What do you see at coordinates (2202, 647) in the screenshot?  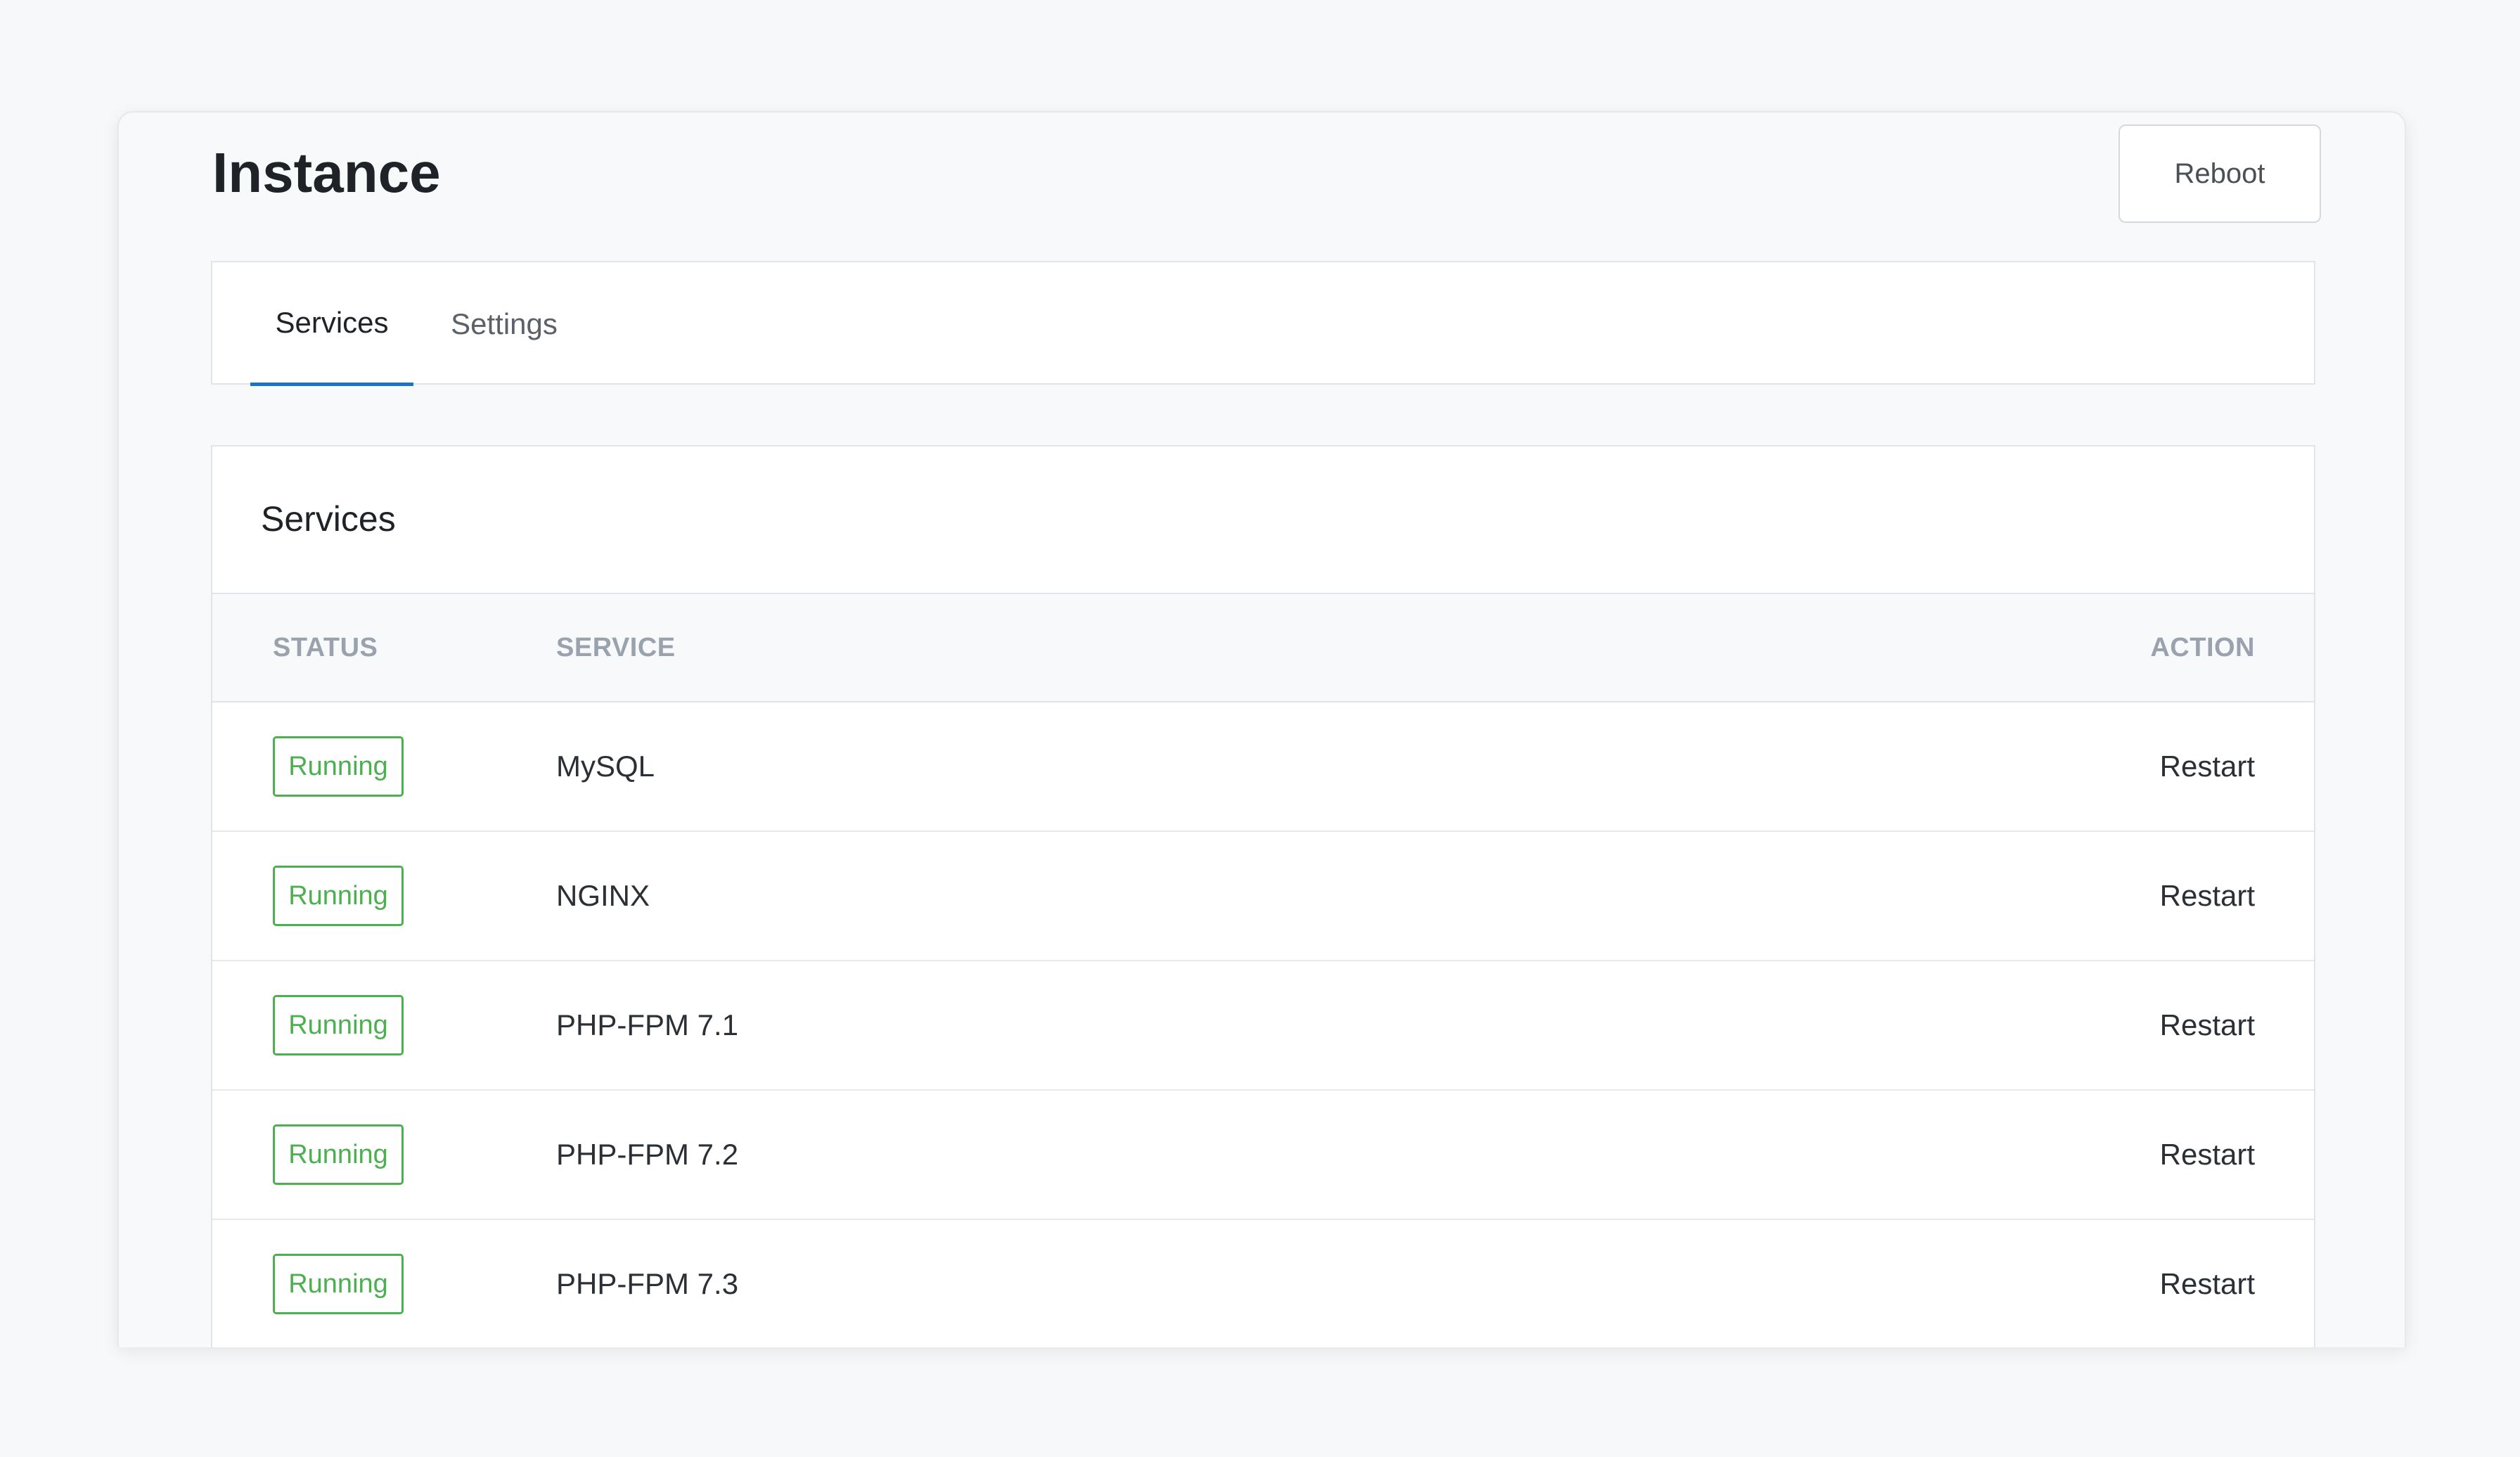 I see `column-header-action: ACTION` at bounding box center [2202, 647].